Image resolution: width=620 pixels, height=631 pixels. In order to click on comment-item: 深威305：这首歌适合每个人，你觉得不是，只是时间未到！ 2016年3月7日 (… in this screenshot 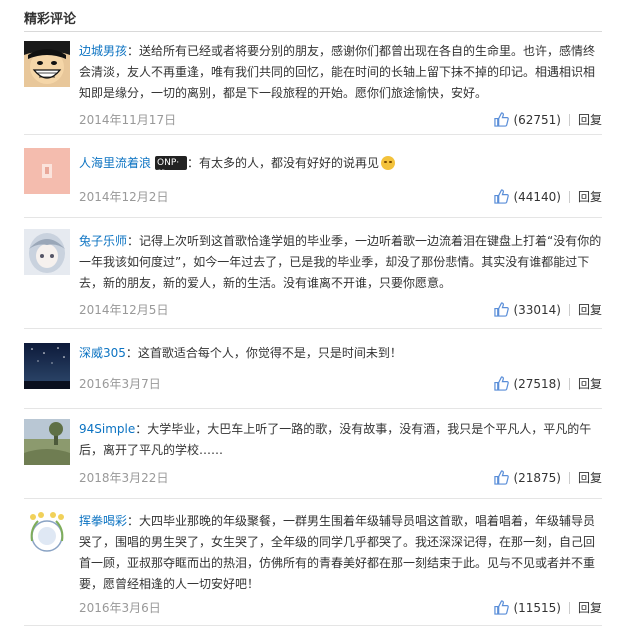, I will do `click(313, 376)`.